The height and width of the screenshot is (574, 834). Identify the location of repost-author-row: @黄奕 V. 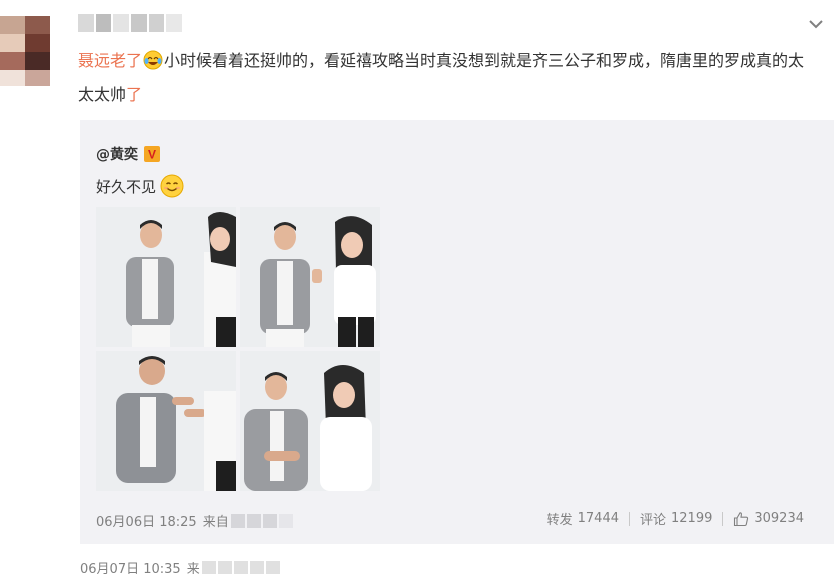
(128, 154).